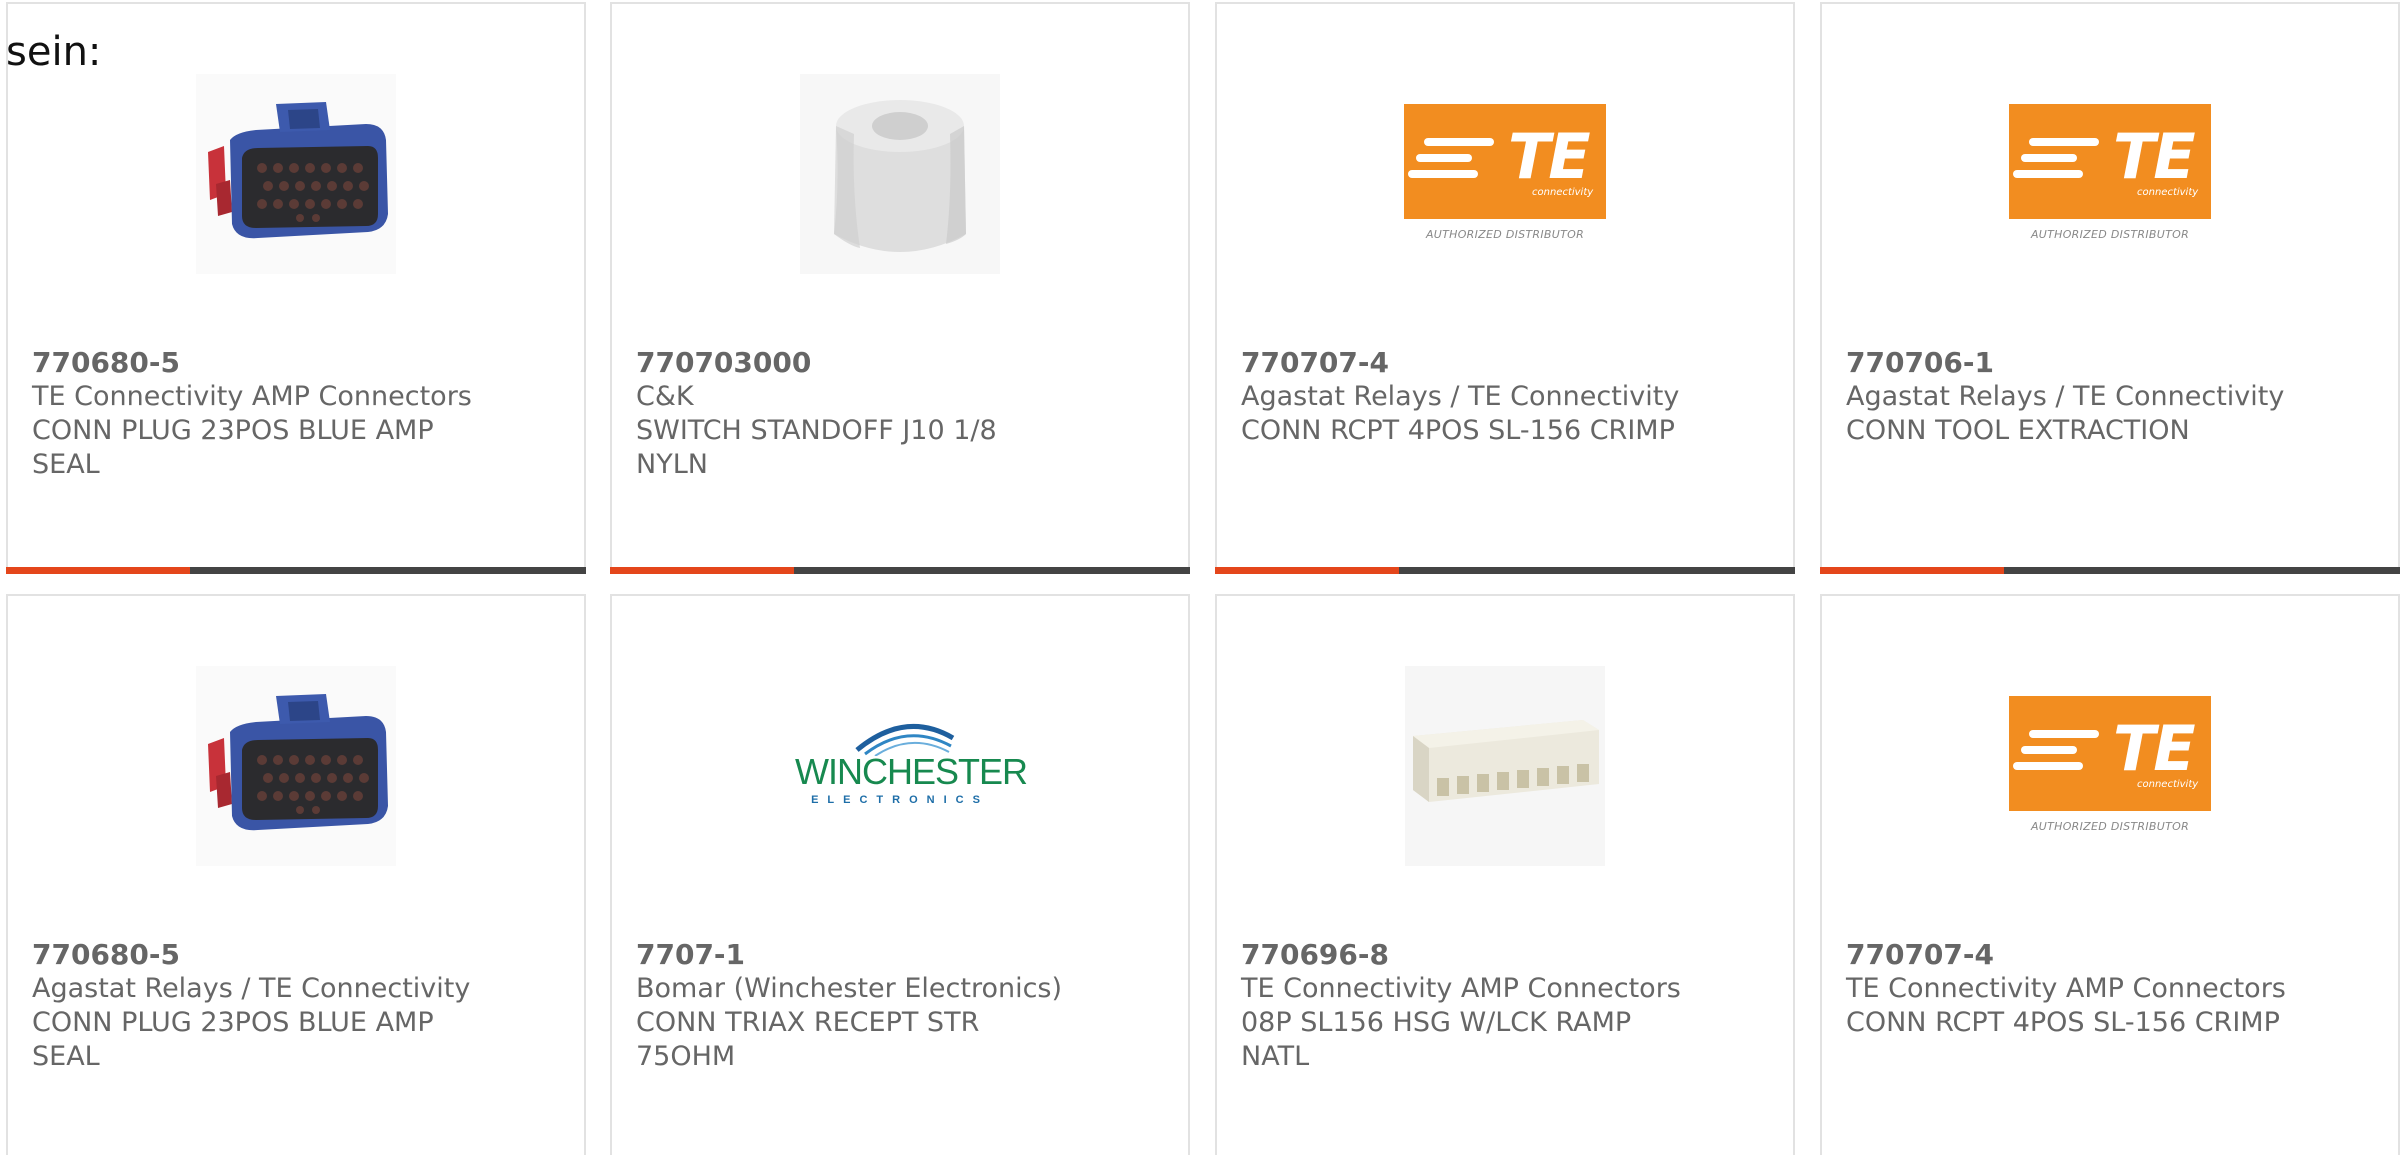  I want to click on description-line: SWITCH STANDOFF J10 1/8, so click(816, 430).